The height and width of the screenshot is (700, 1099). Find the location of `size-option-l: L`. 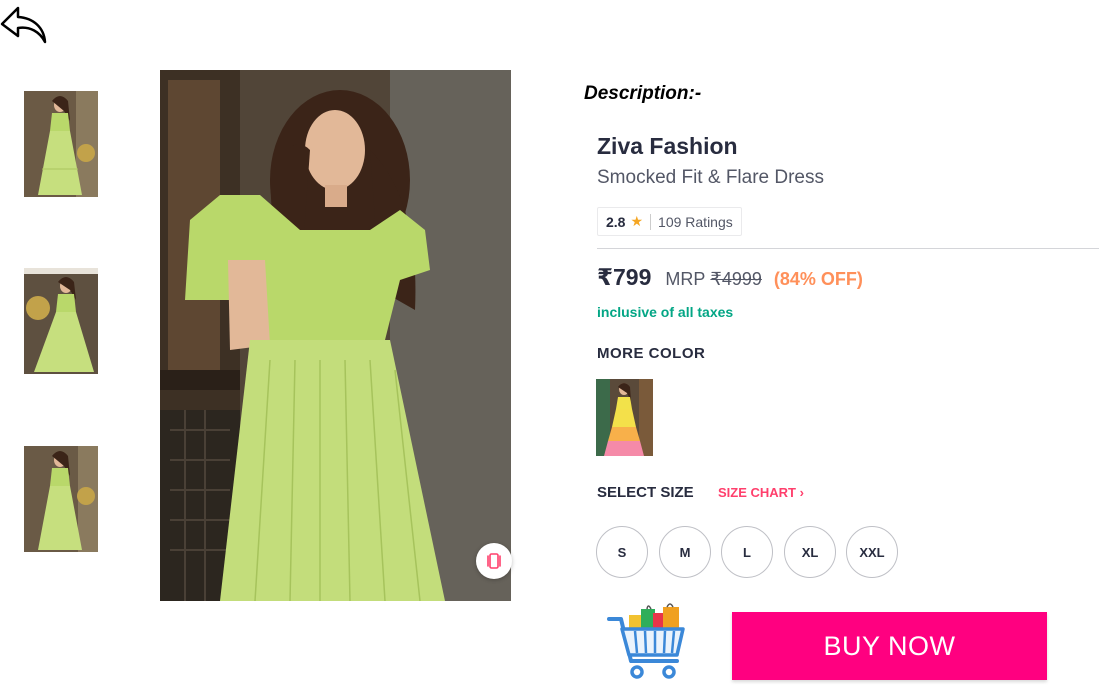

size-option-l: L is located at coordinates (747, 552).